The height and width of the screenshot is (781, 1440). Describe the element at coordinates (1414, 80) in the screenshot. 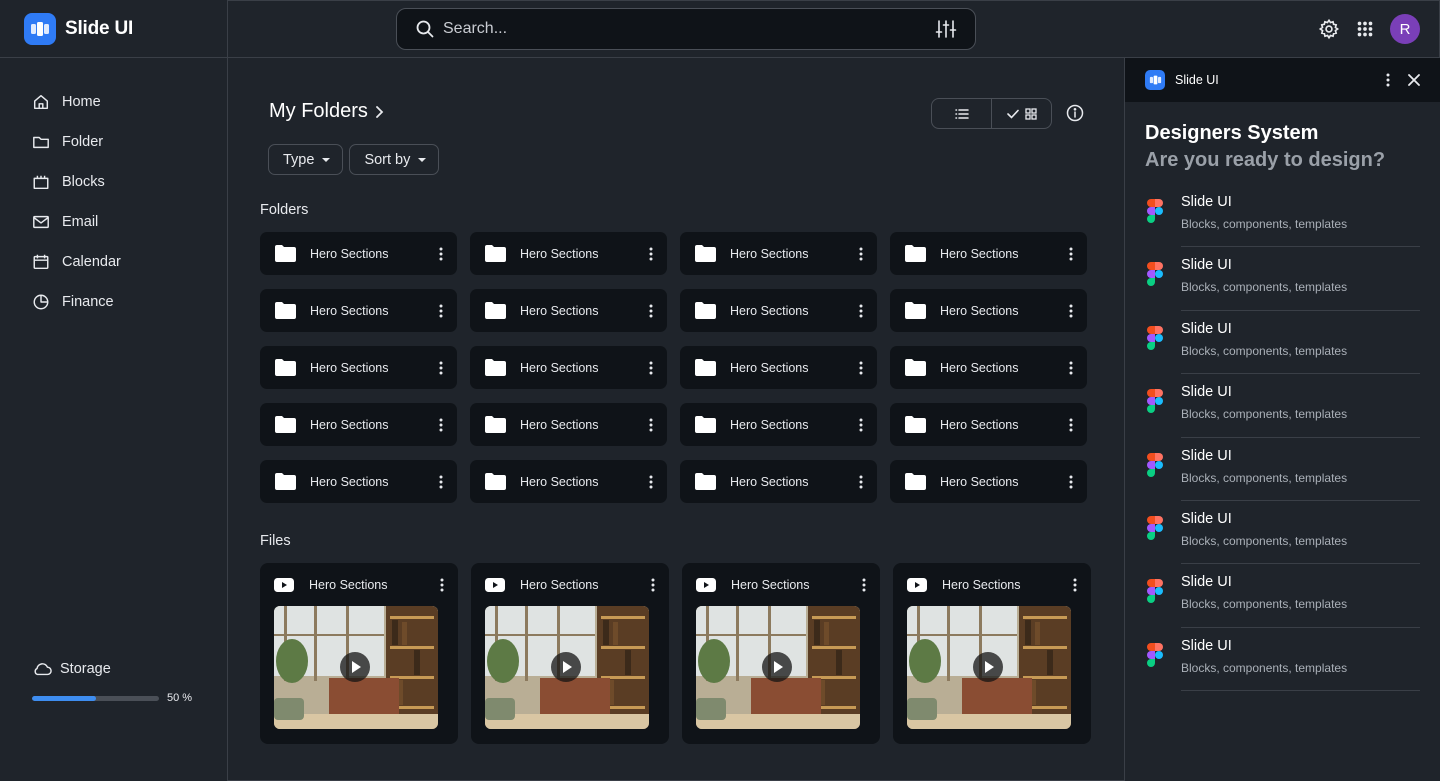

I see `close-icon` at that location.